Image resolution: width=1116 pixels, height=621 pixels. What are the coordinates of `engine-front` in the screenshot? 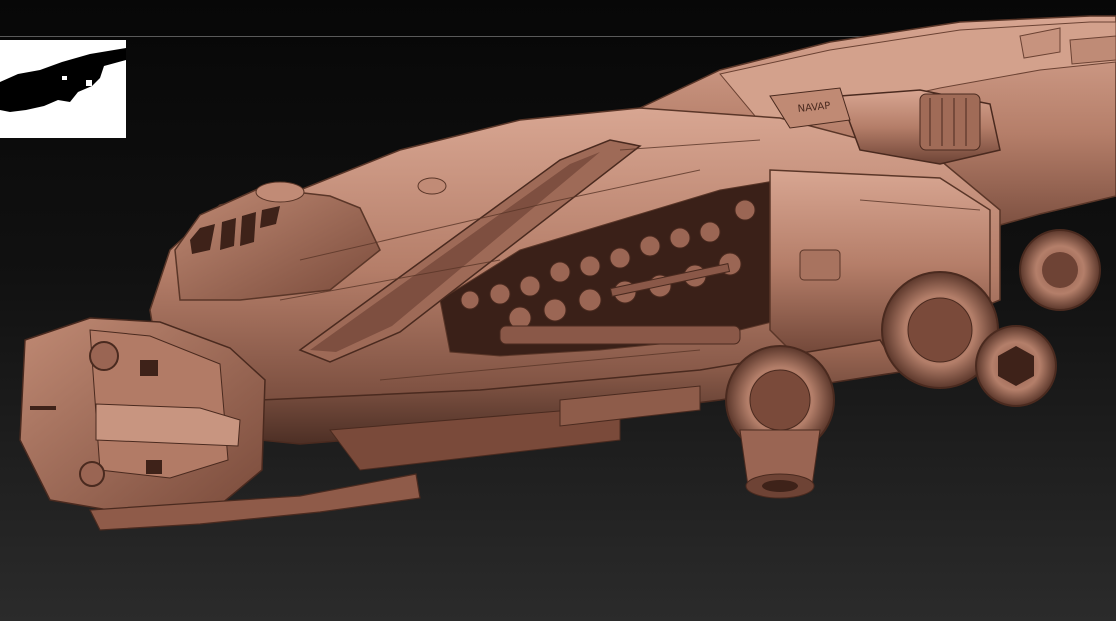 It's located at (780, 422).